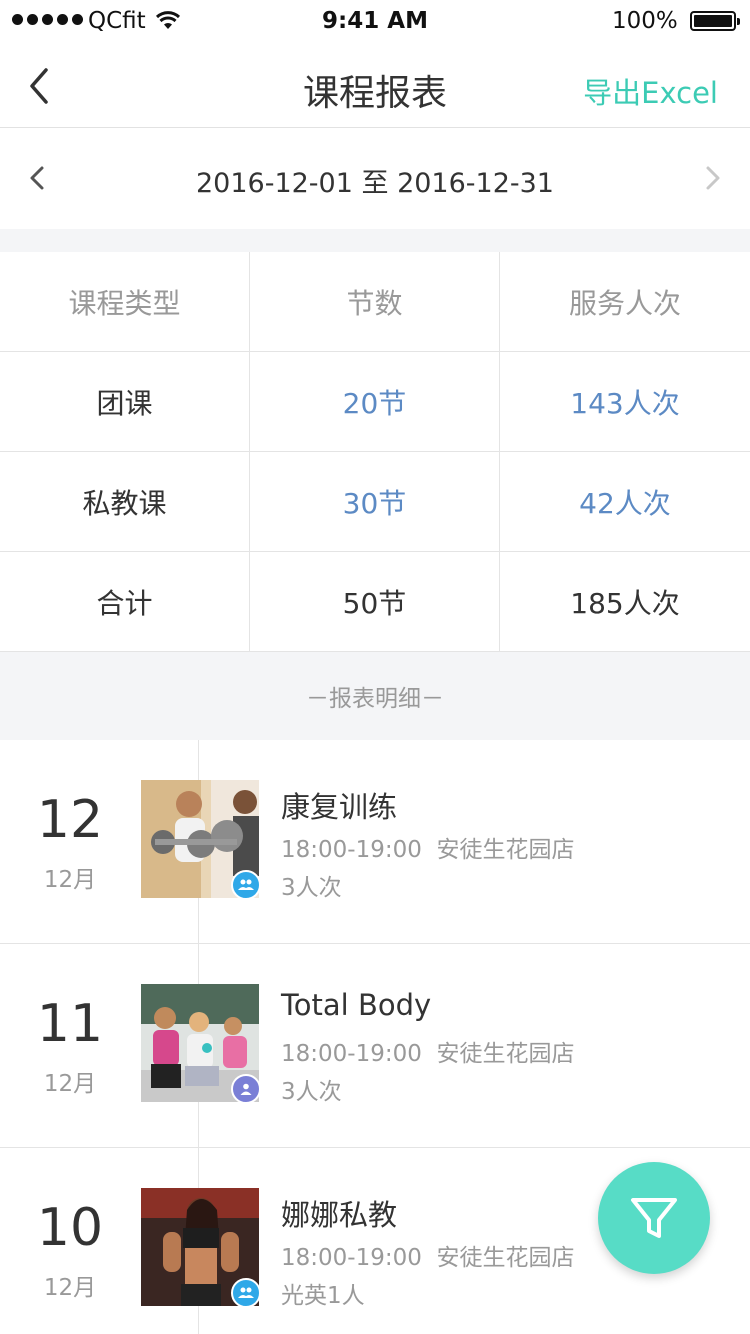 The height and width of the screenshot is (1334, 750). What do you see at coordinates (356, 1005) in the screenshot?
I see `course-name: Total Body` at bounding box center [356, 1005].